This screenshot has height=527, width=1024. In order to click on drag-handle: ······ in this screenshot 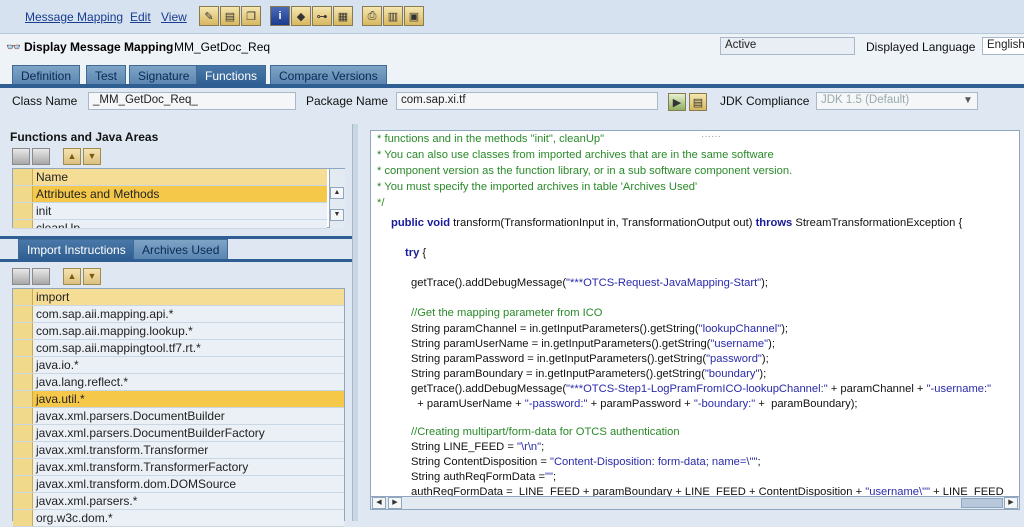, I will do `click(711, 136)`.